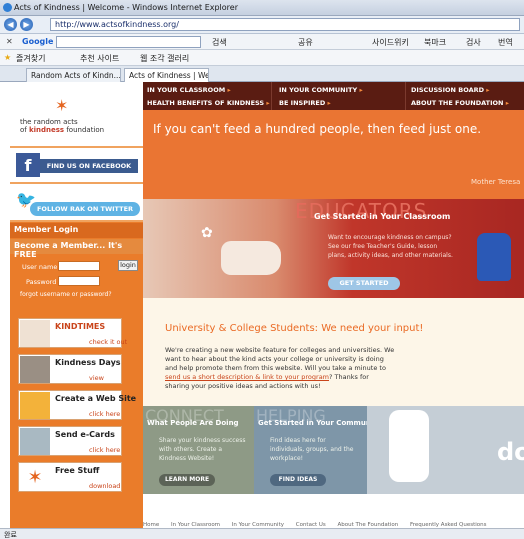 The height and width of the screenshot is (539, 524). I want to click on login-button: login, so click(128, 265).